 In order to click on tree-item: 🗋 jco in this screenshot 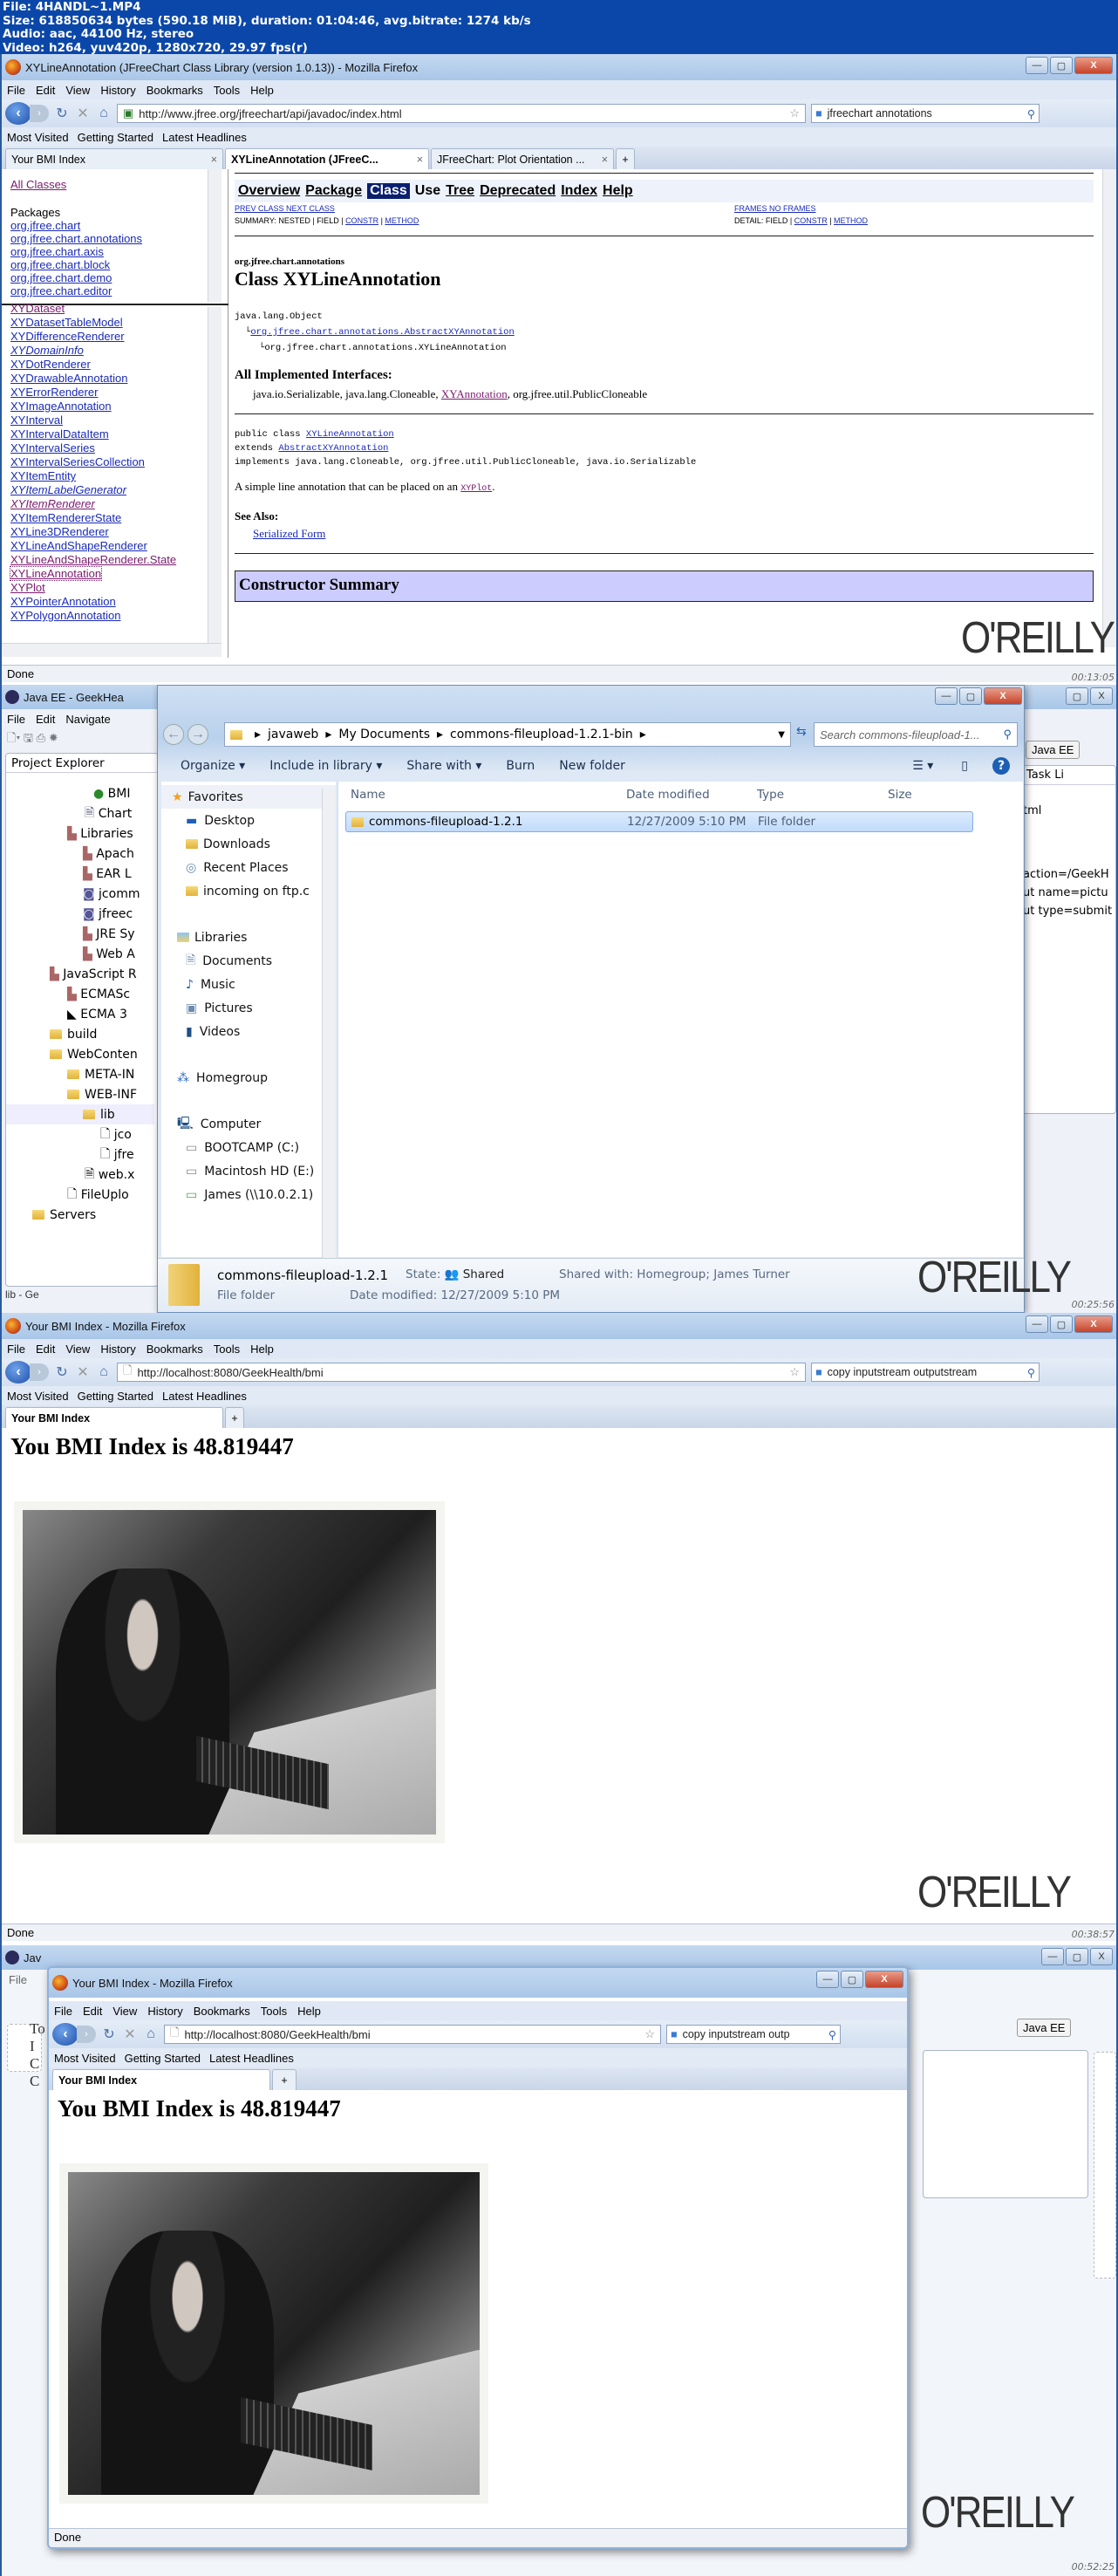, I will do `click(80, 1134)`.